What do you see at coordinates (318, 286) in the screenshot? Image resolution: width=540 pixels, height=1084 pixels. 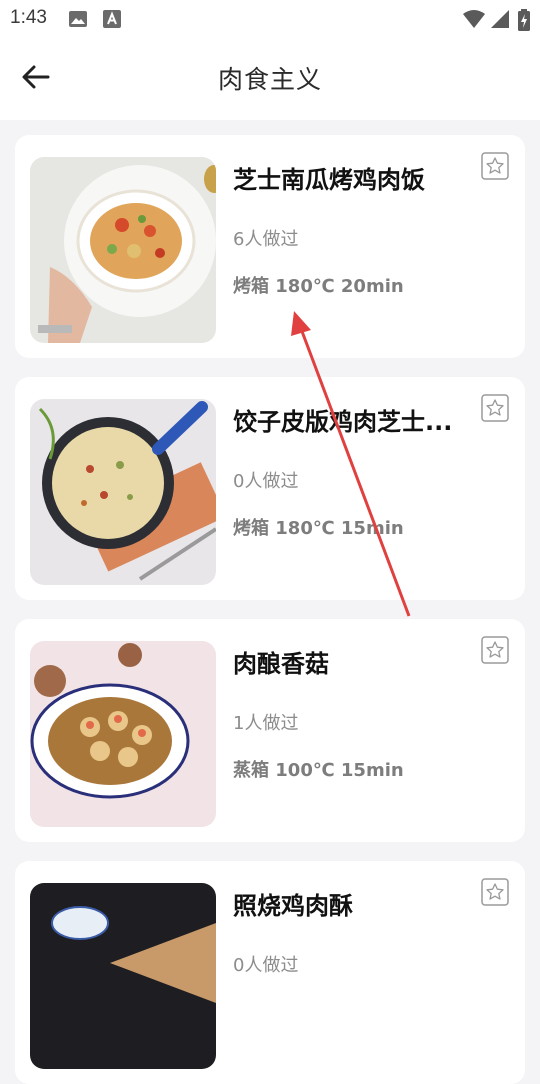 I see `cook-info: 烤箱 180℃ 20min` at bounding box center [318, 286].